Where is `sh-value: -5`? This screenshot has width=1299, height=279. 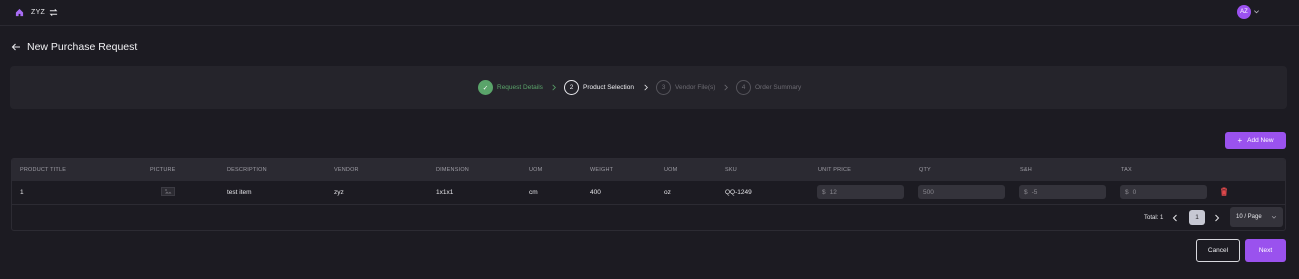 sh-value: -5 is located at coordinates (1034, 192).